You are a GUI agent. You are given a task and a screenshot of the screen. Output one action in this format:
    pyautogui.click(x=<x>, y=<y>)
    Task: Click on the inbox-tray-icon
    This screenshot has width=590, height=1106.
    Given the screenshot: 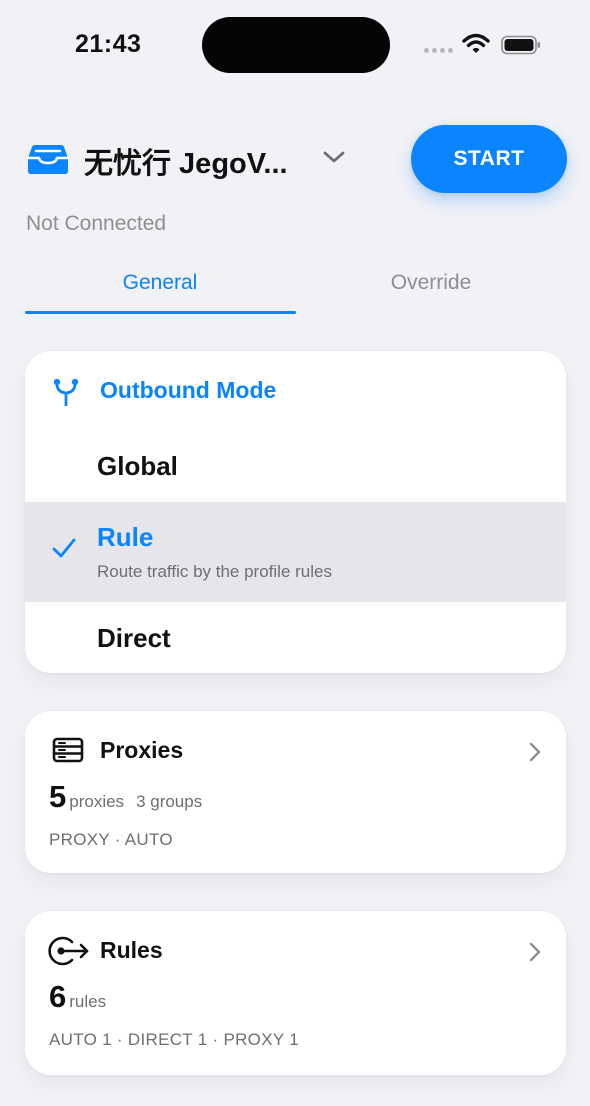 What is the action you would take?
    pyautogui.click(x=48, y=159)
    